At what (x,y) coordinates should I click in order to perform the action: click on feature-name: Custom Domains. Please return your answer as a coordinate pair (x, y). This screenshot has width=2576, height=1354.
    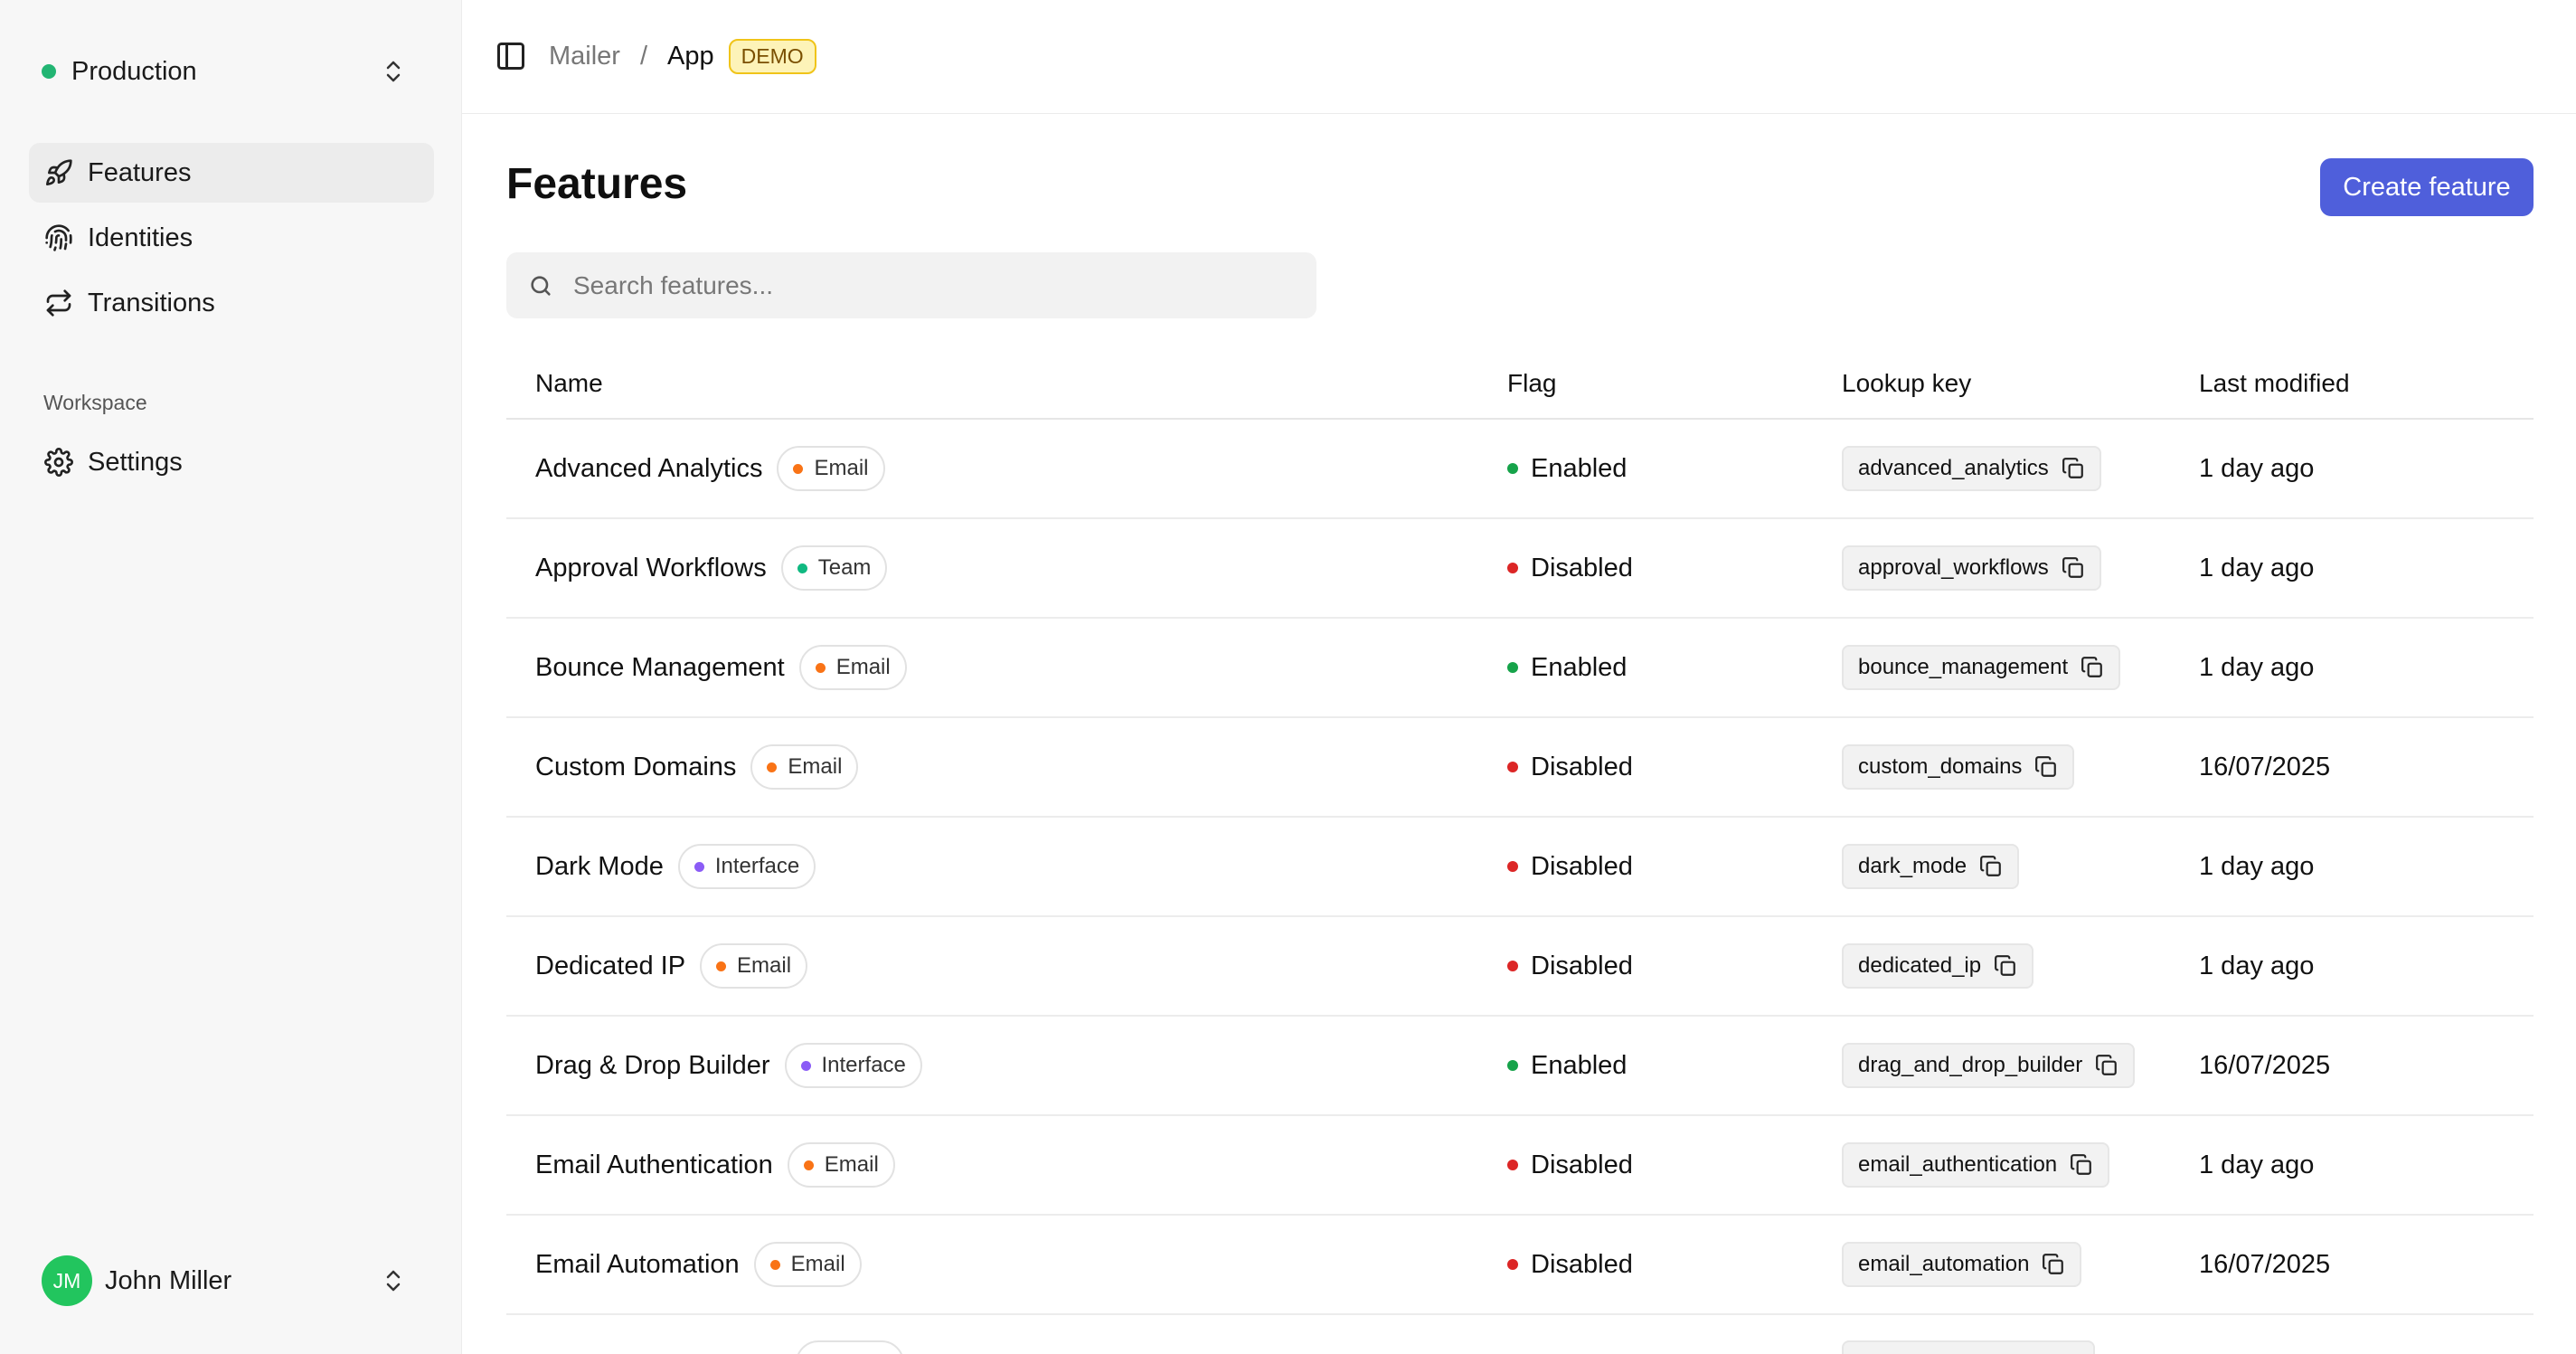
    Looking at the image, I should click on (635, 767).